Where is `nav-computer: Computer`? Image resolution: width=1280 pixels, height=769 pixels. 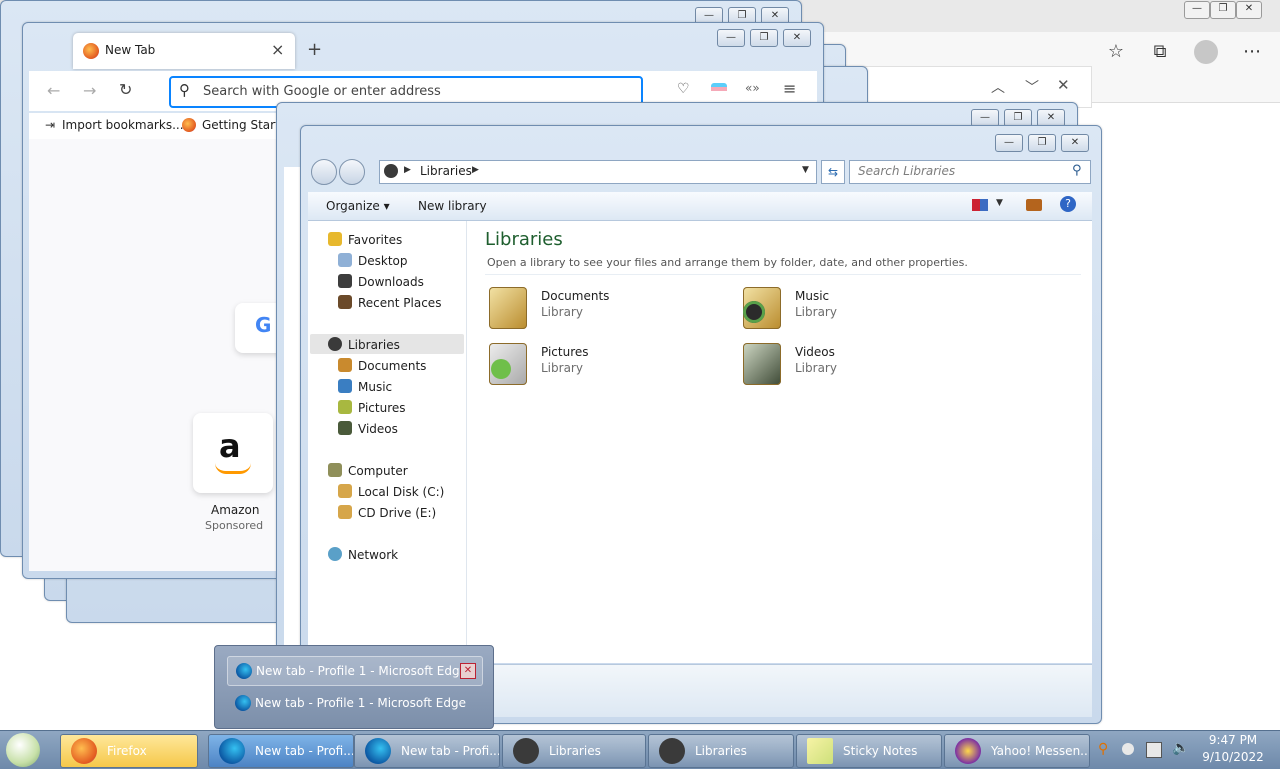
nav-computer: Computer is located at coordinates (368, 471).